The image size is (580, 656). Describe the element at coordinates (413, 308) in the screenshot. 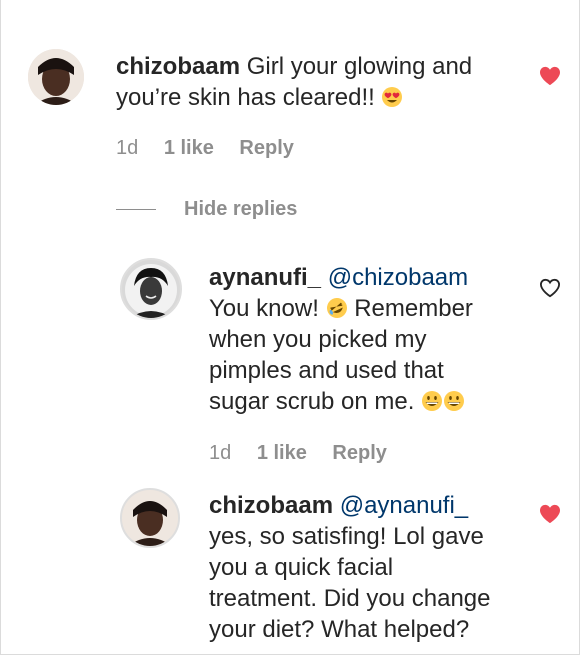

I see `comment-line: Remember` at that location.